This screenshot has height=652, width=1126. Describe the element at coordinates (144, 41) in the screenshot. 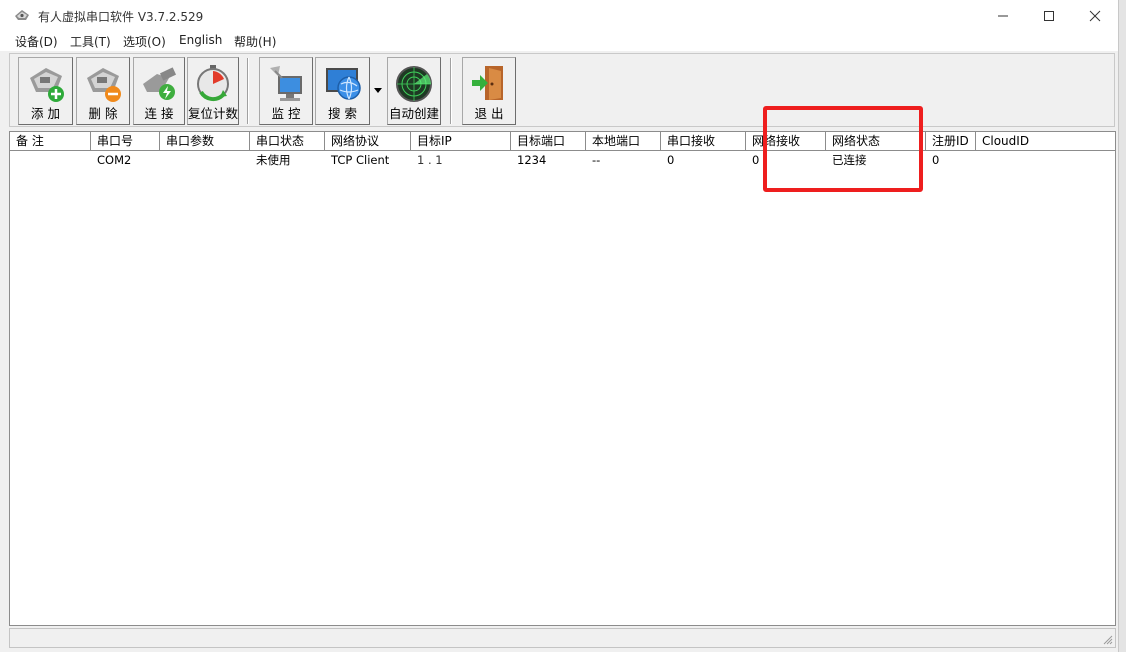

I see `menu-options: 选项(O)` at that location.